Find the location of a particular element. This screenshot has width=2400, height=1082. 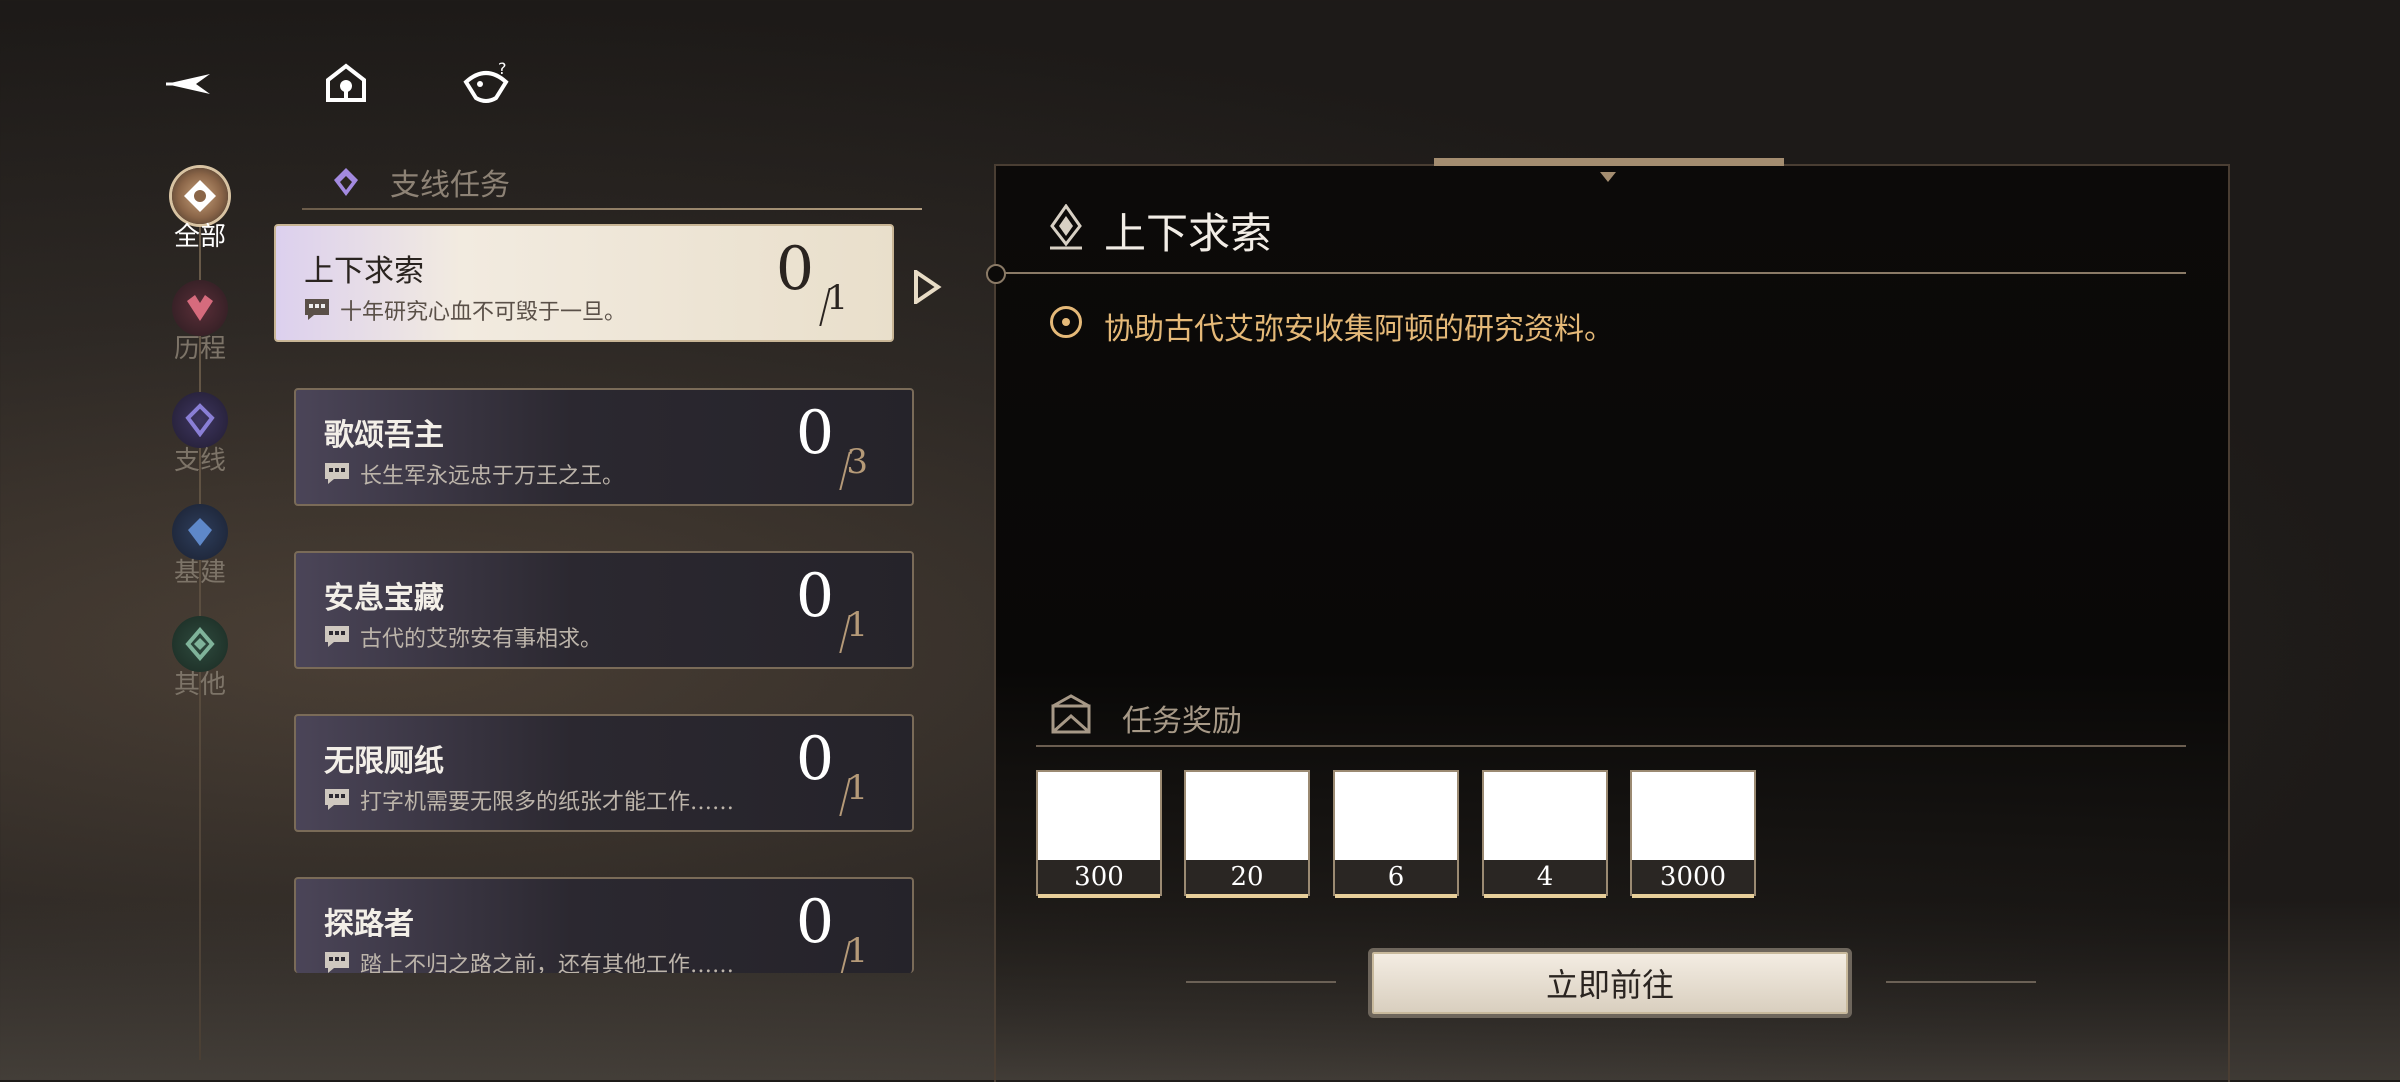

quest-desc: 长生军永远忠于万王之王。 is located at coordinates (492, 476).